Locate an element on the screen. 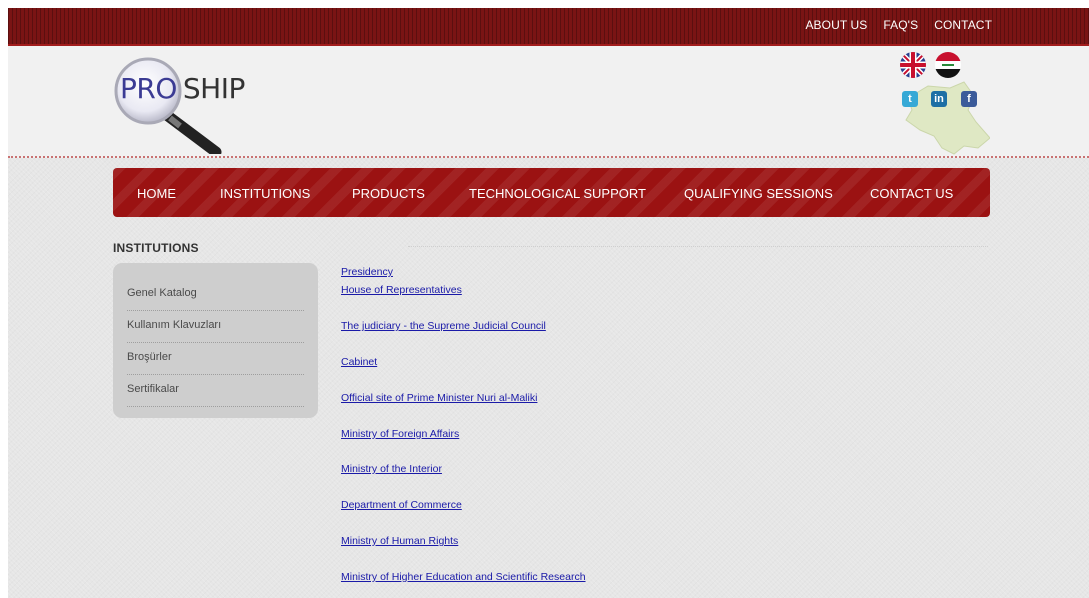  nav-contact-us: CONTACT US is located at coordinates (911, 193).